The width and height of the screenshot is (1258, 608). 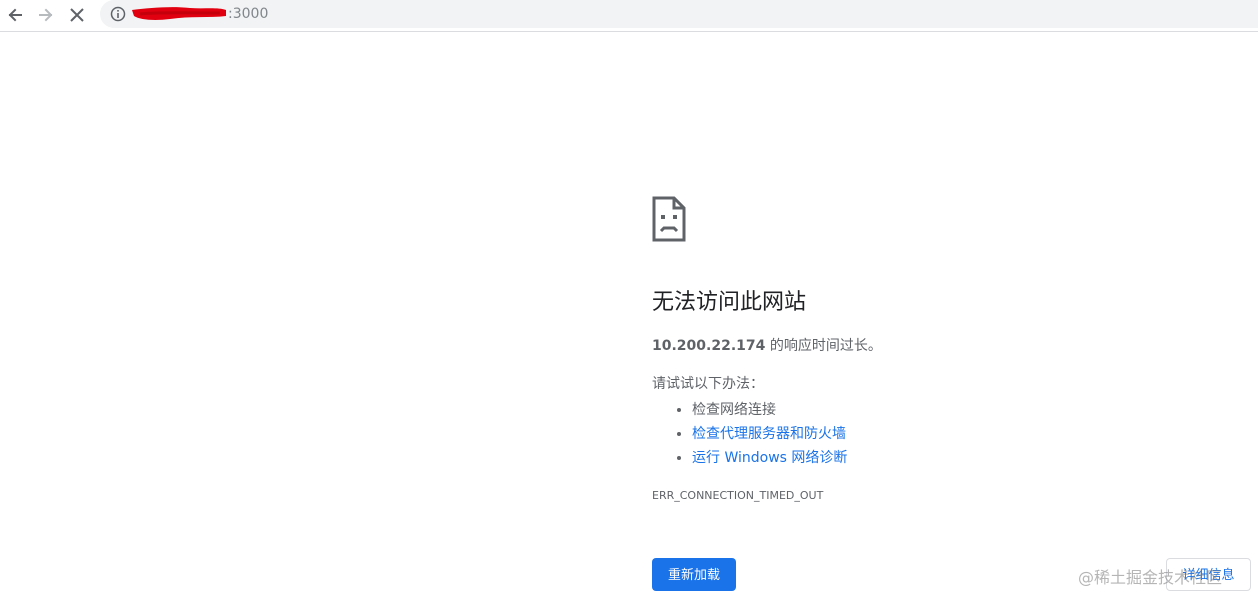 I want to click on url-text: :3000, so click(x=248, y=14).